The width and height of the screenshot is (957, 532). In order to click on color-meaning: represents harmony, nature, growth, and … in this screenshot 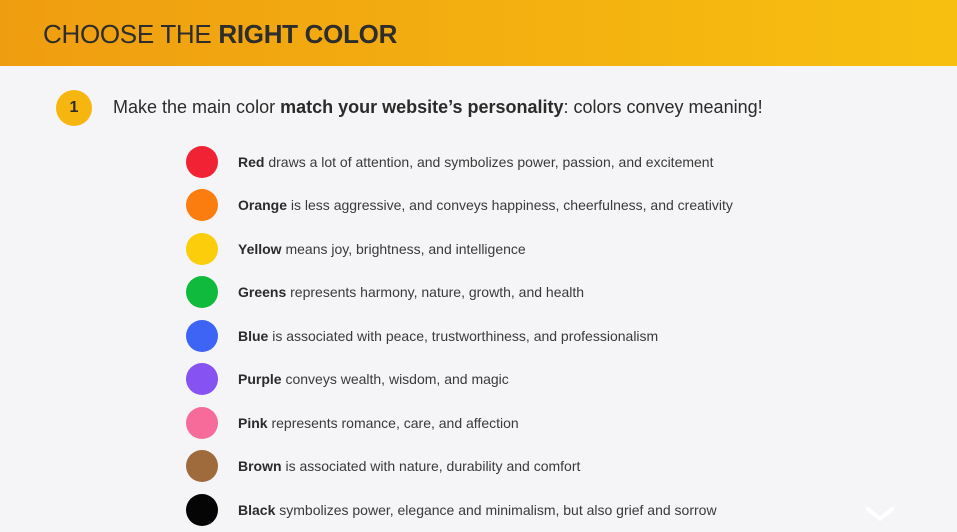, I will do `click(435, 292)`.